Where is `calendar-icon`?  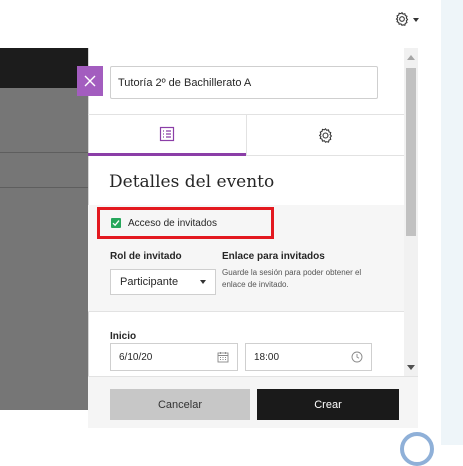
calendar-icon is located at coordinates (223, 357).